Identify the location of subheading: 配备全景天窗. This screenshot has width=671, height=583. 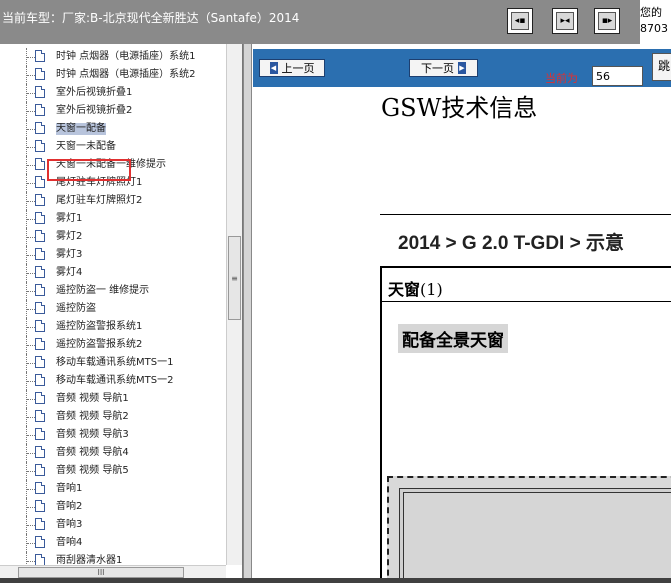
(453, 338).